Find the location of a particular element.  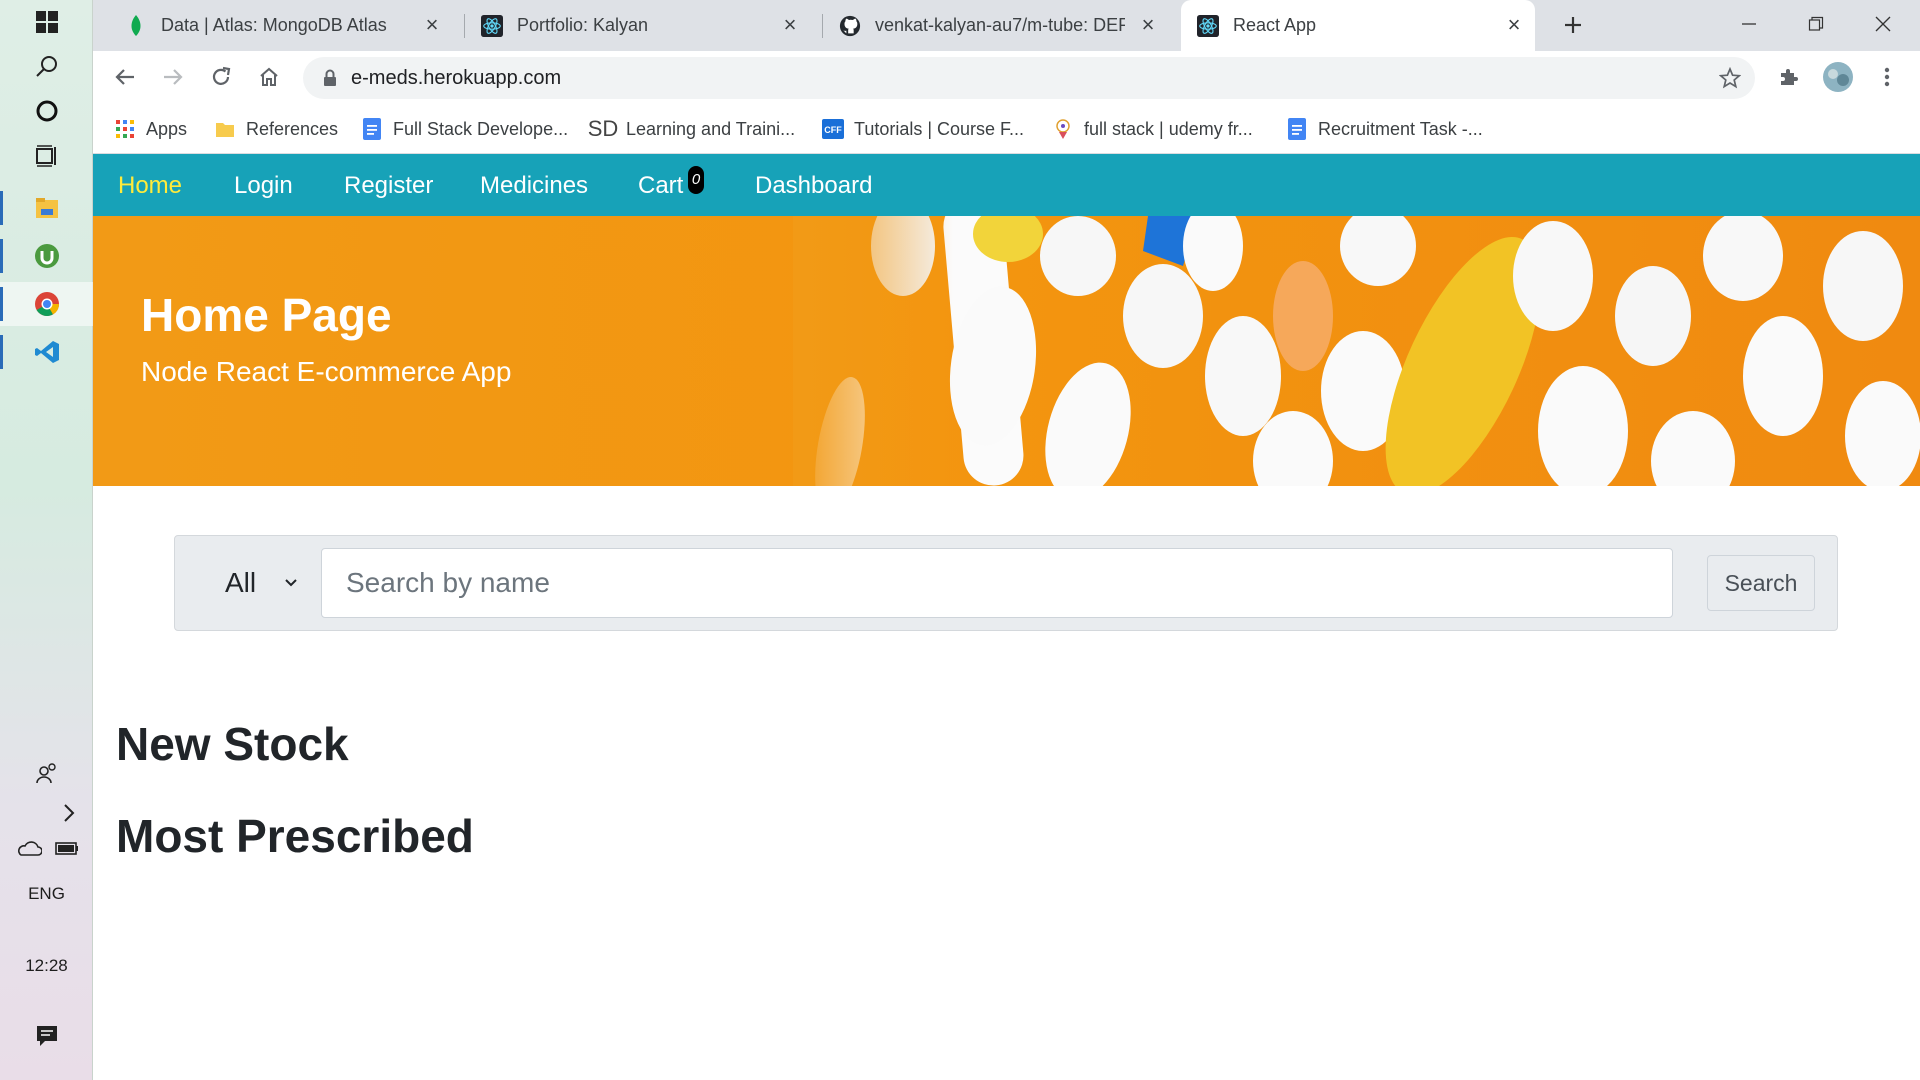

cortana-icon is located at coordinates (46, 111).